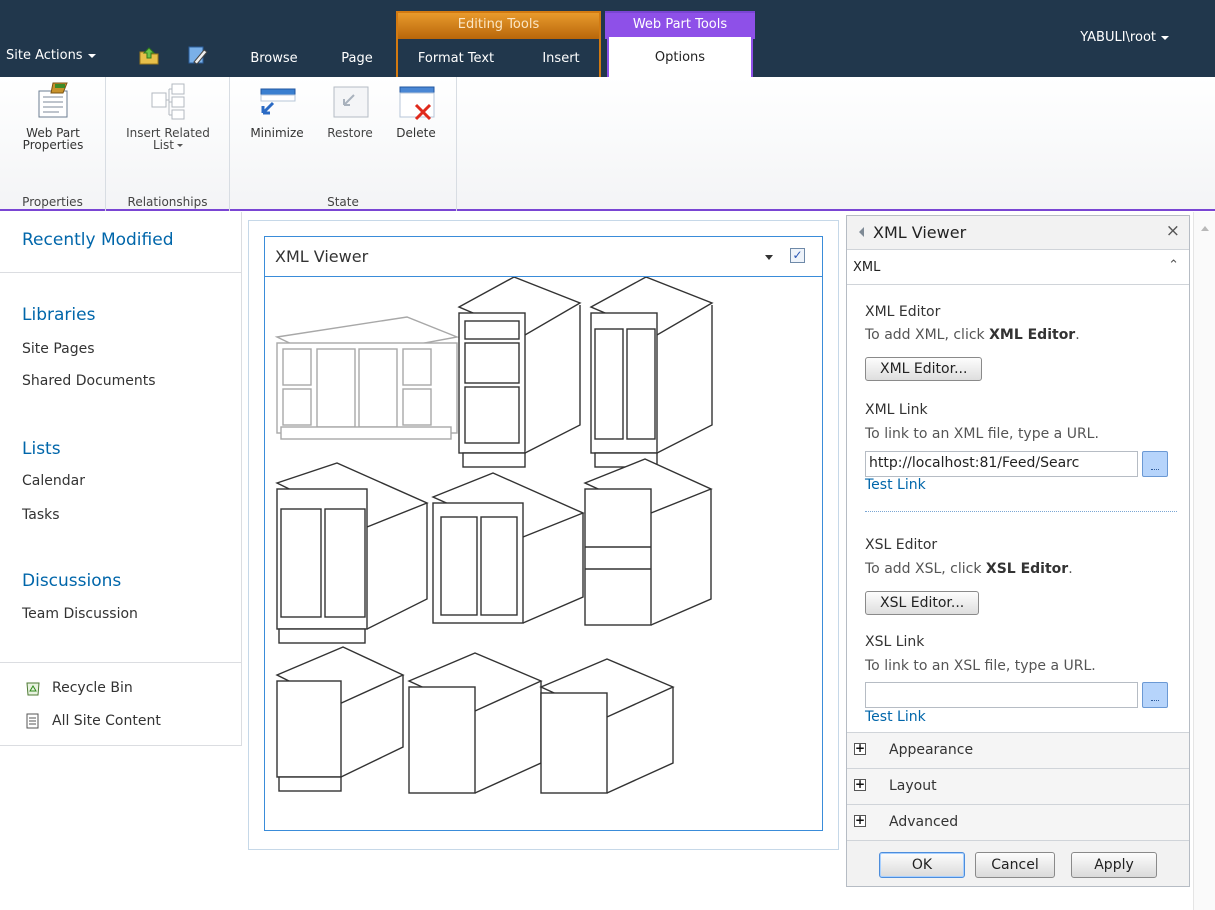 The width and height of the screenshot is (1215, 910). I want to click on collapse-left-icon, so click(861, 232).